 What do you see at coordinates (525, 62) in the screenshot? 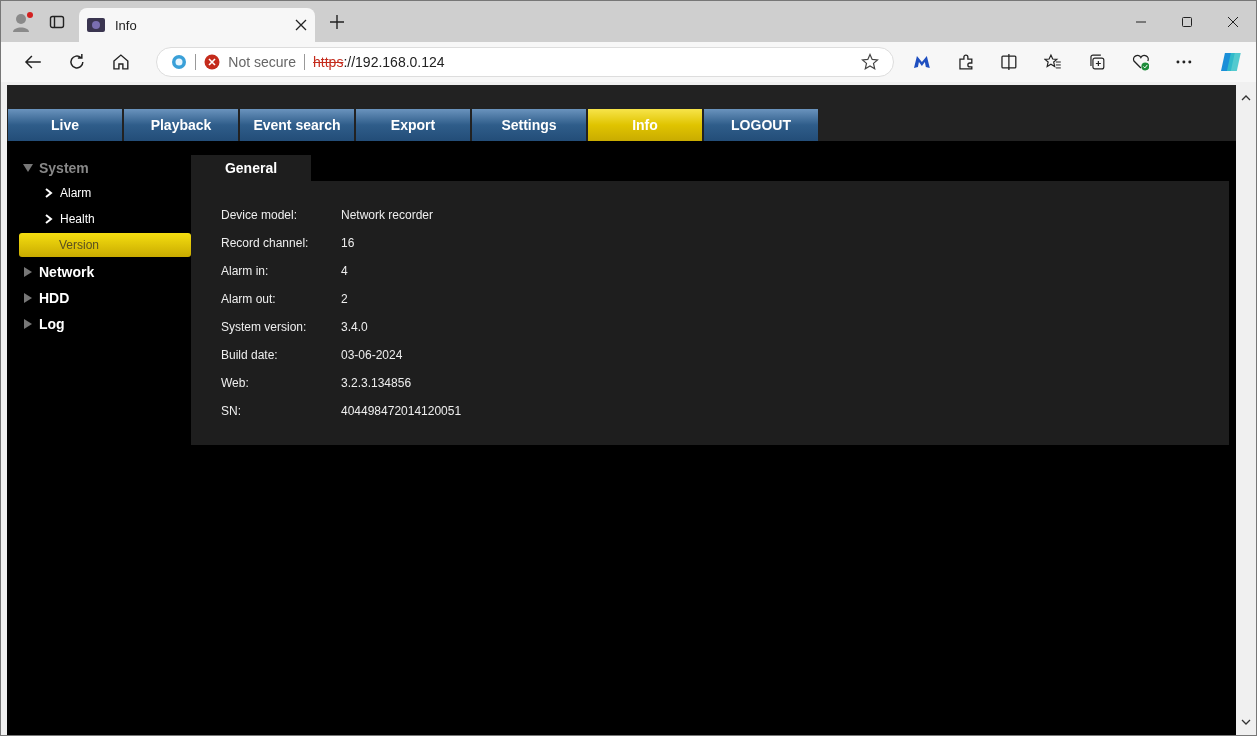
I see `address-bar: Not secure https://192.168.0.124` at bounding box center [525, 62].